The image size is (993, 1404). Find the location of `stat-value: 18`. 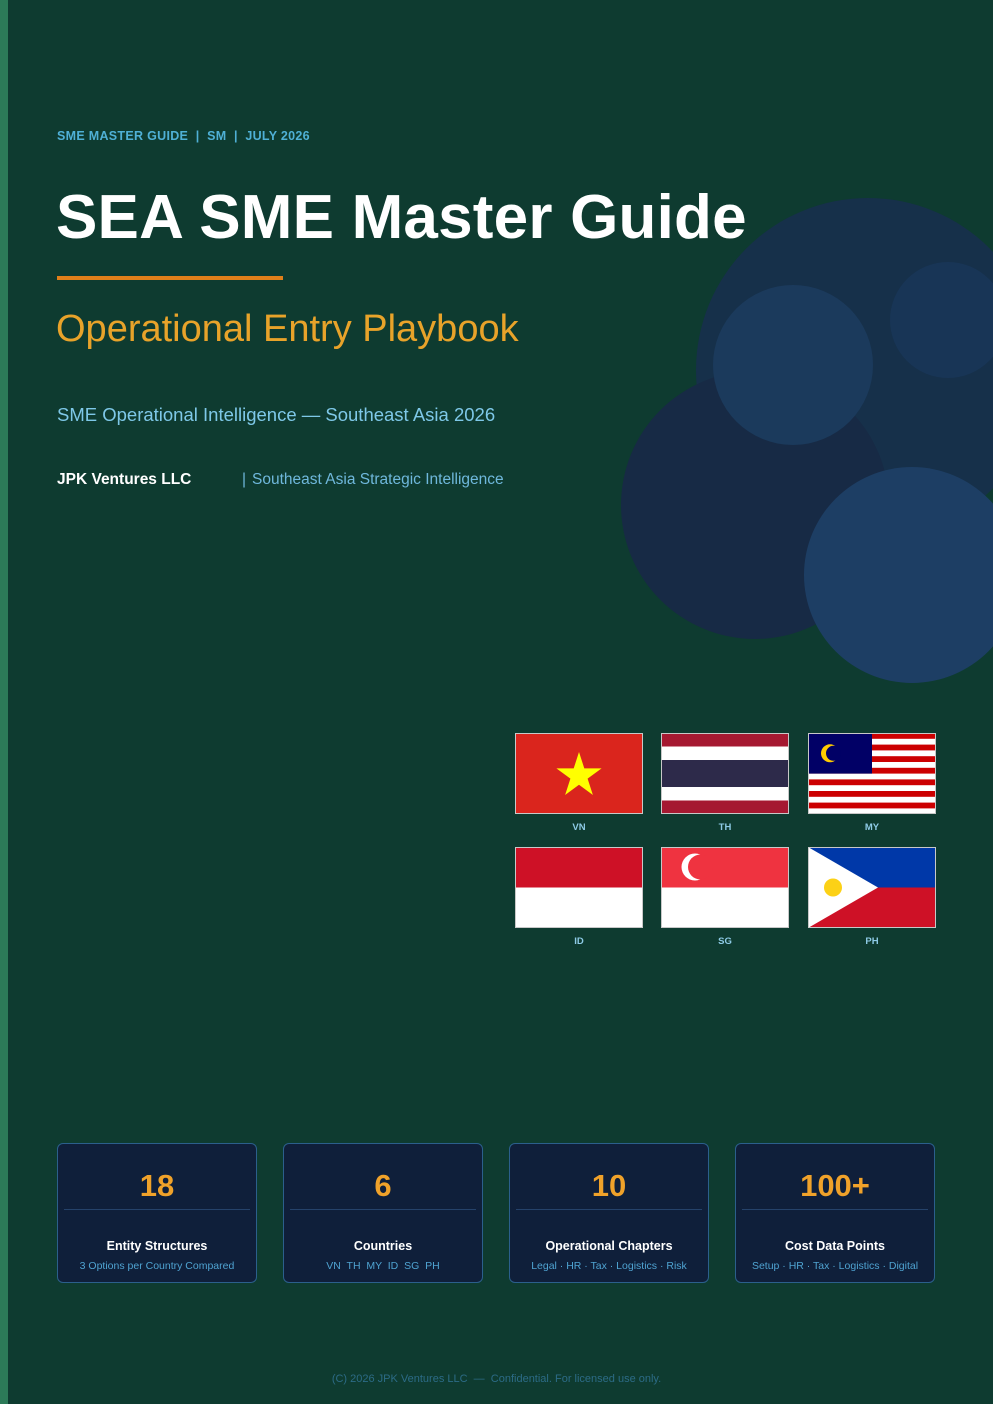

stat-value: 18 is located at coordinates (157, 1185).